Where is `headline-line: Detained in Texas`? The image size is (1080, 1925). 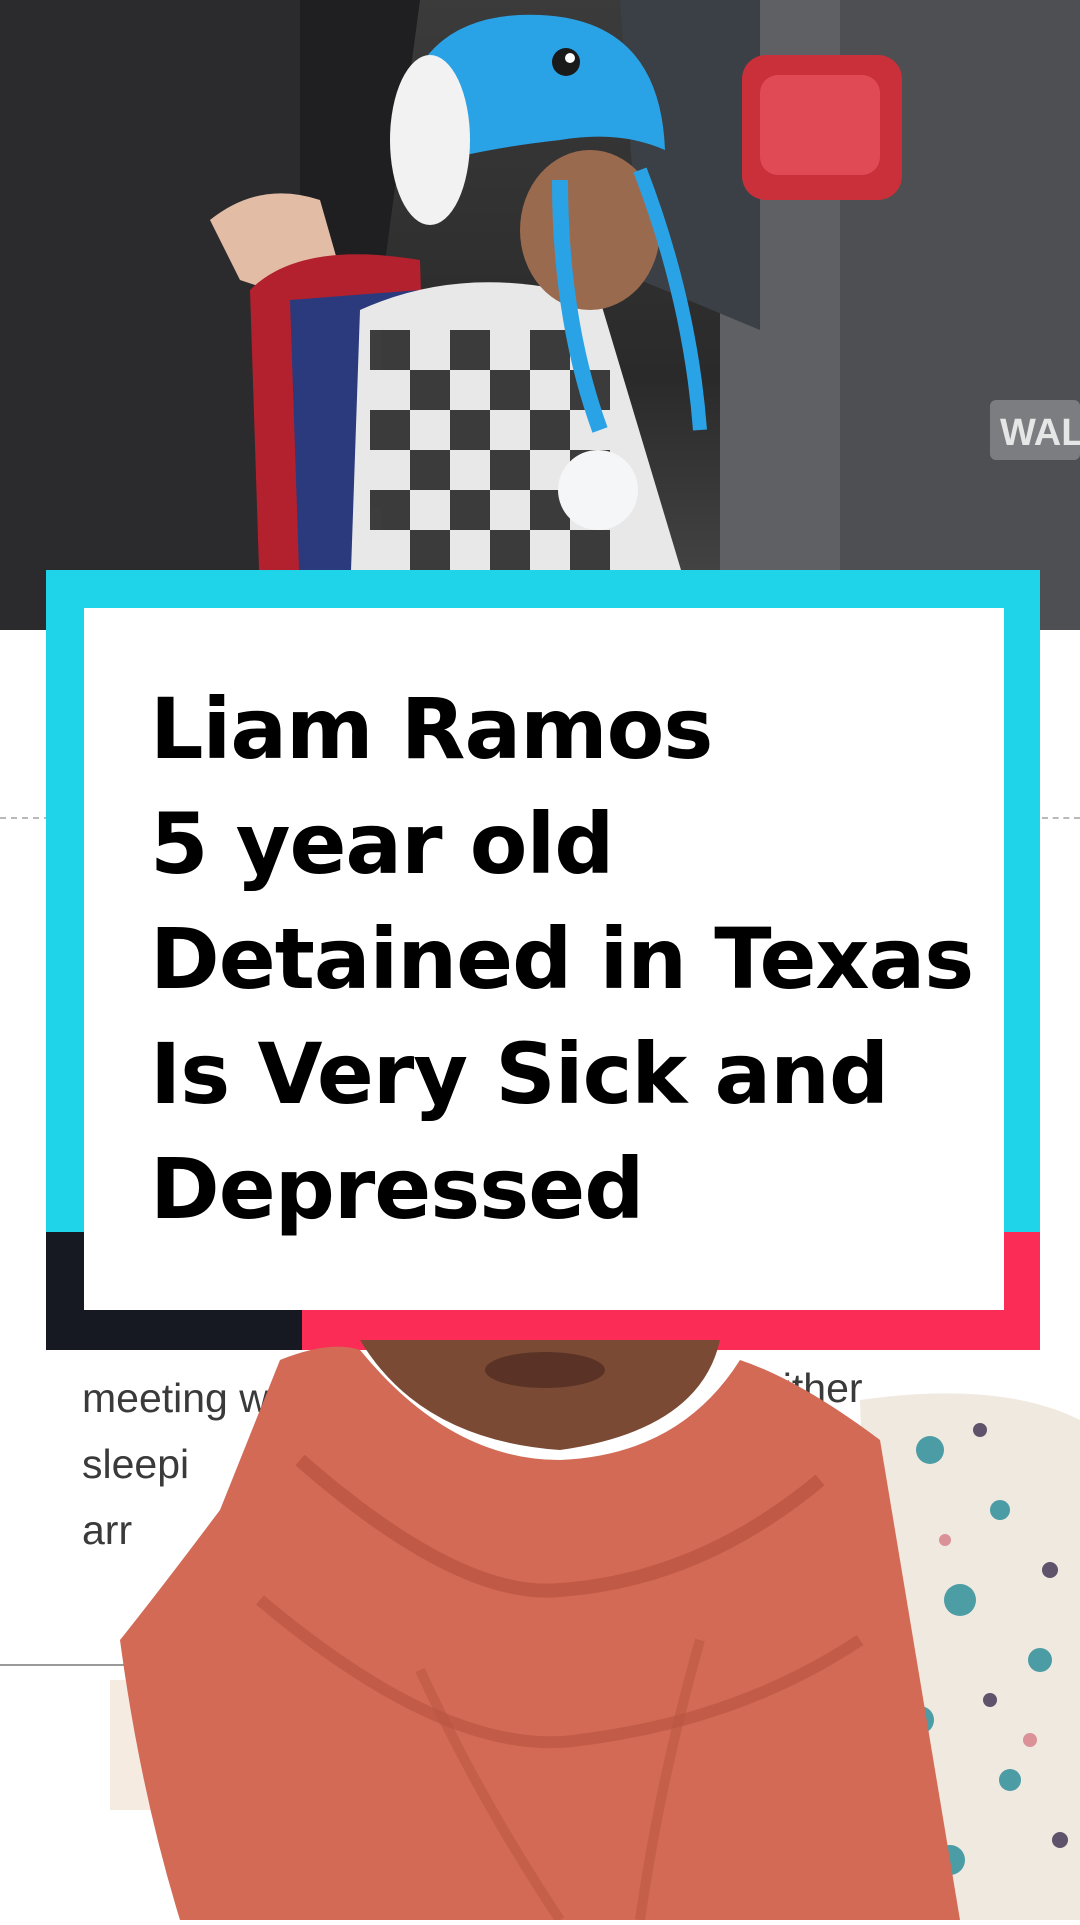
headline-line: Detained in Texas is located at coordinates (562, 959).